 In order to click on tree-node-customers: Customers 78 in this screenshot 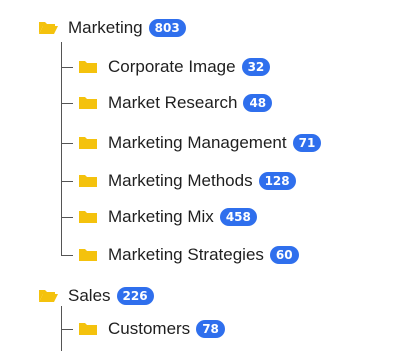, I will do `click(151, 329)`.